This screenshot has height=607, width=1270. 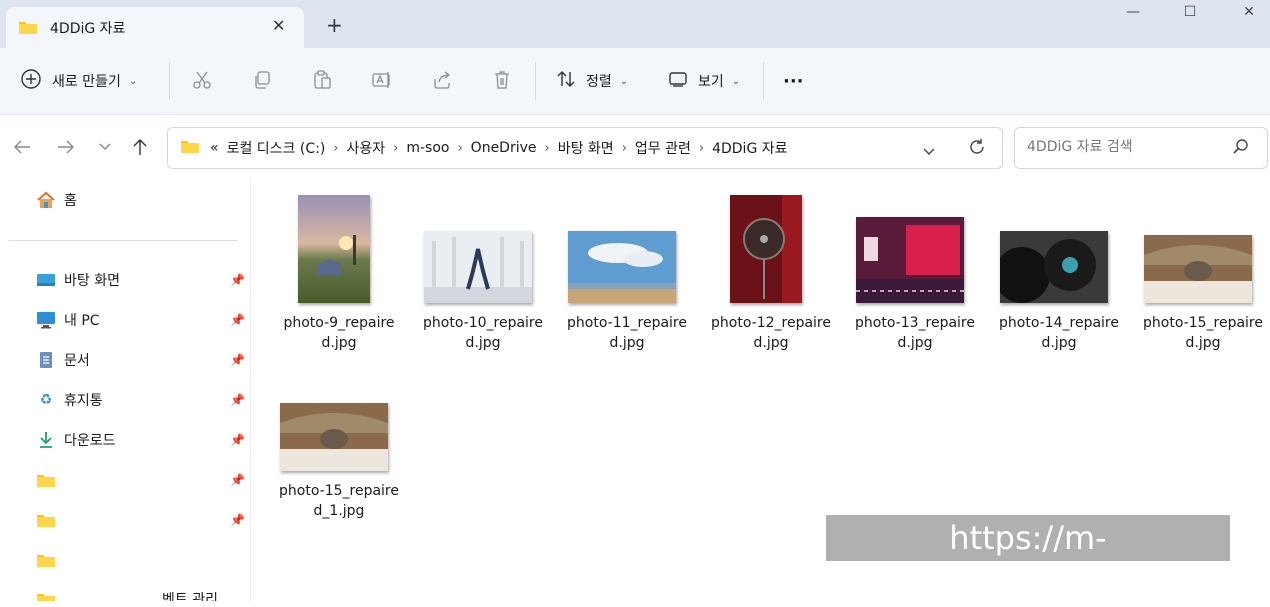 I want to click on view-button: 보기 ⌄, so click(x=704, y=81).